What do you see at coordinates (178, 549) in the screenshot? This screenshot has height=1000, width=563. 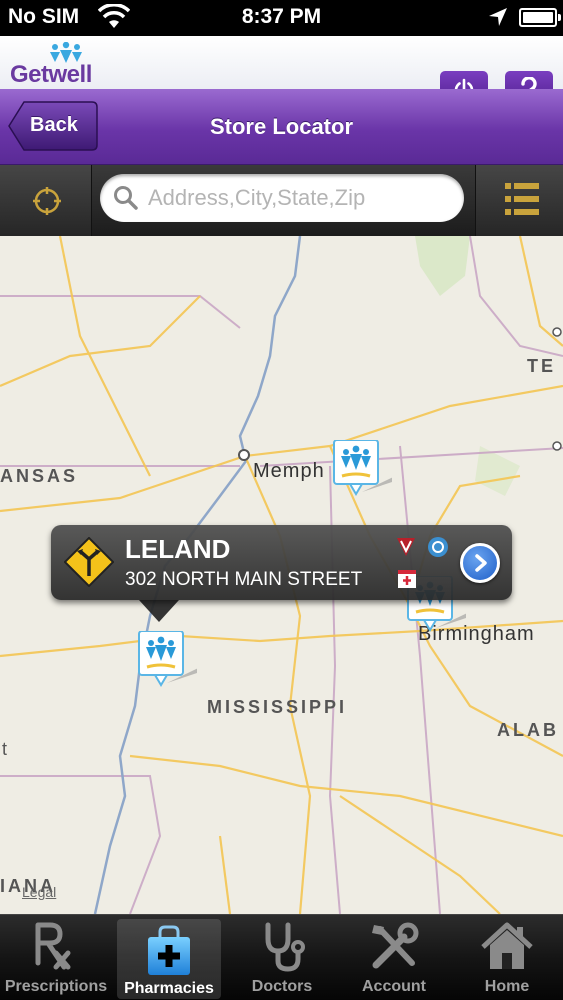 I see `store-name: LELAND` at bounding box center [178, 549].